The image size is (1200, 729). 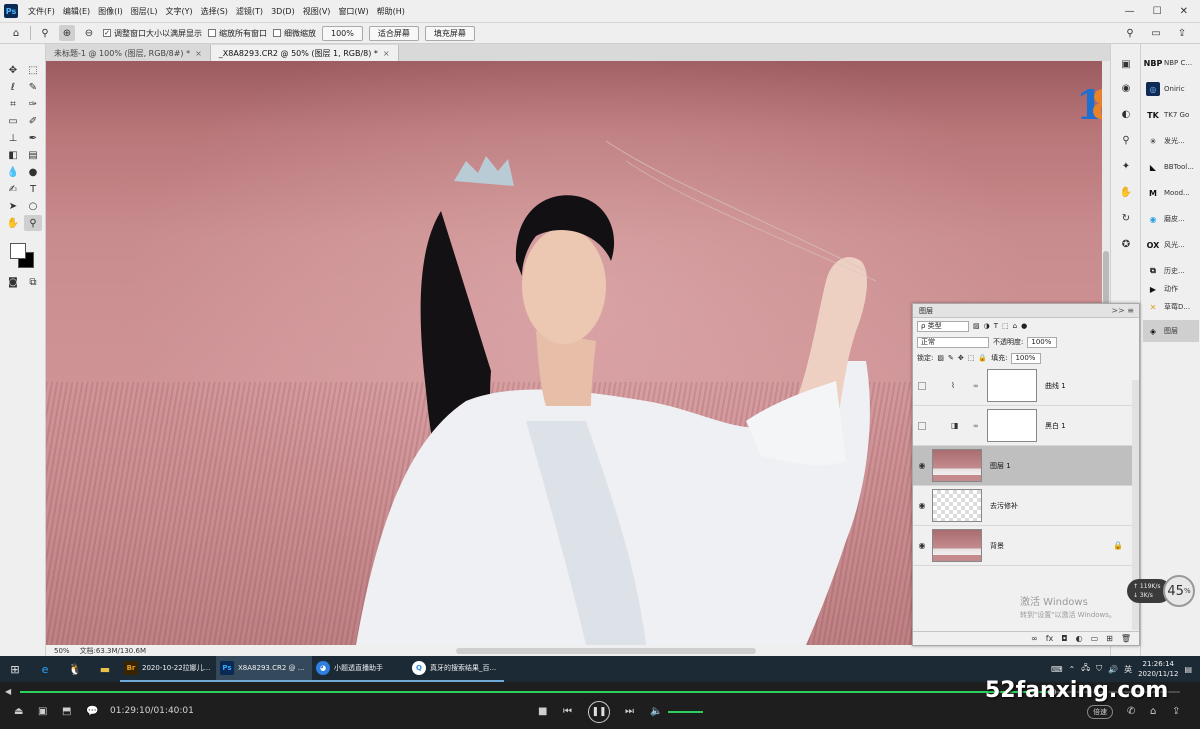 What do you see at coordinates (178, 11) in the screenshot?
I see `menu-type: 文字(Y)` at bounding box center [178, 11].